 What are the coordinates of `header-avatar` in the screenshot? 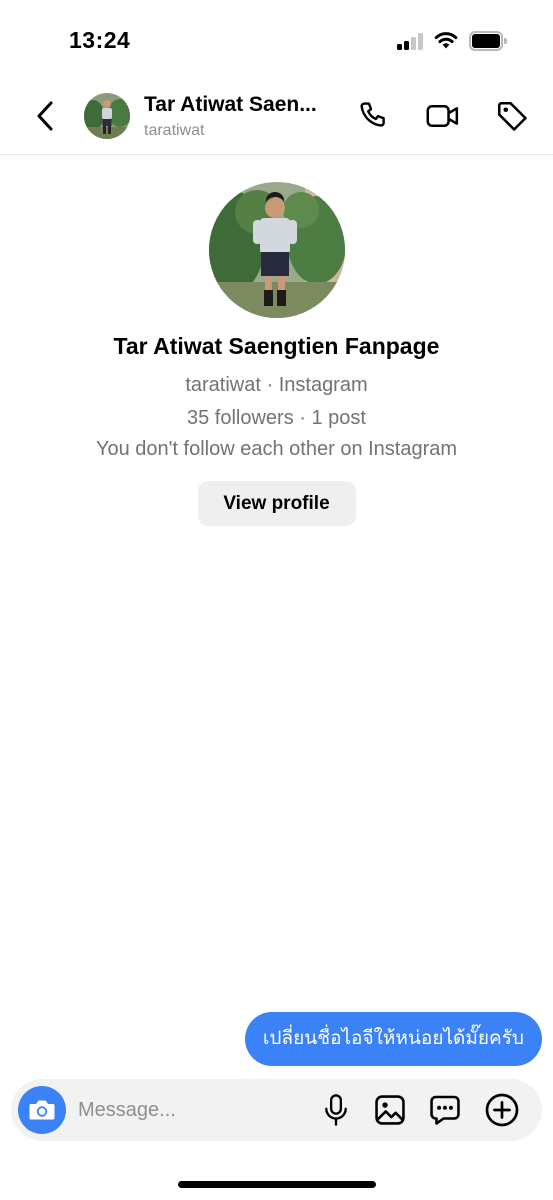 It's located at (107, 116).